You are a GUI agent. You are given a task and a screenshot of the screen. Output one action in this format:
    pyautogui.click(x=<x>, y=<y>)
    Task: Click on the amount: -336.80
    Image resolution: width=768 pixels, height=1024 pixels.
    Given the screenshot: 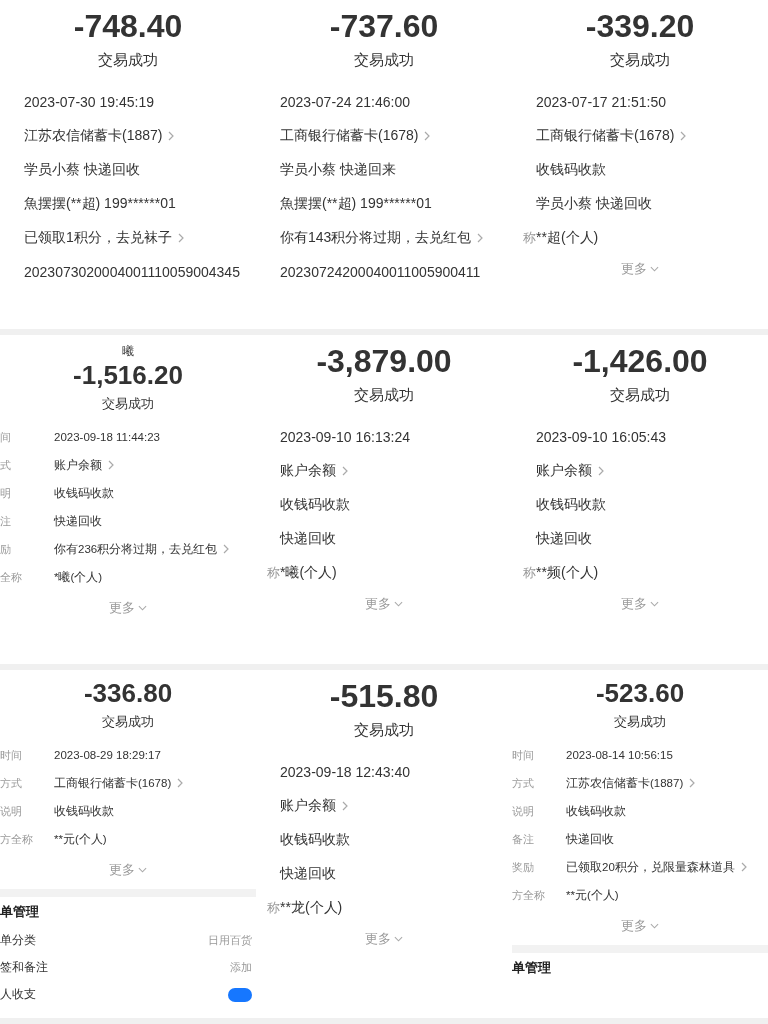 What is the action you would take?
    pyautogui.click(x=128, y=693)
    